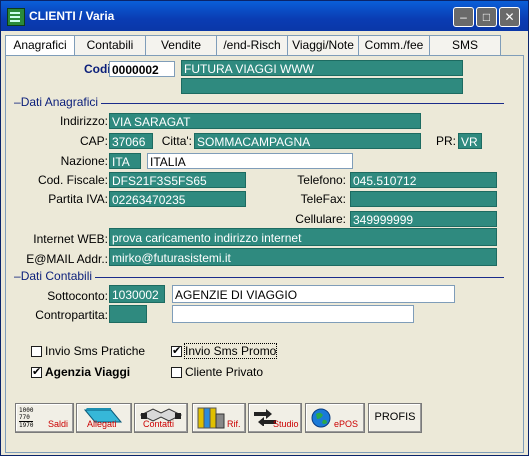  Describe the element at coordinates (322, 86) in the screenshot. I see `ragione-sociale-2-field` at that location.